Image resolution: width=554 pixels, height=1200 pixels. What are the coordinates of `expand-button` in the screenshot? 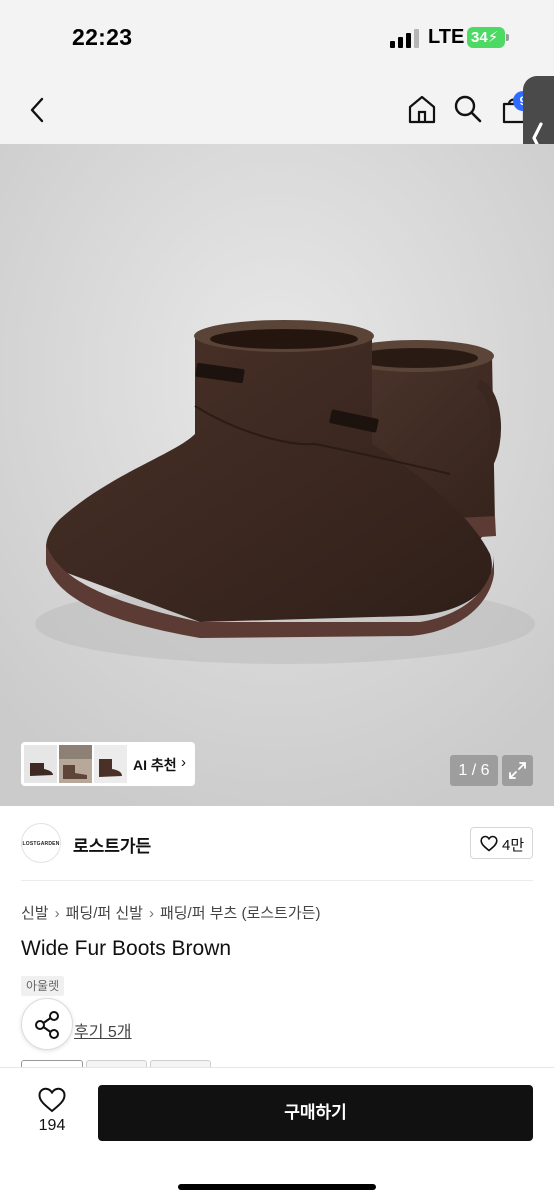 It's located at (517, 770).